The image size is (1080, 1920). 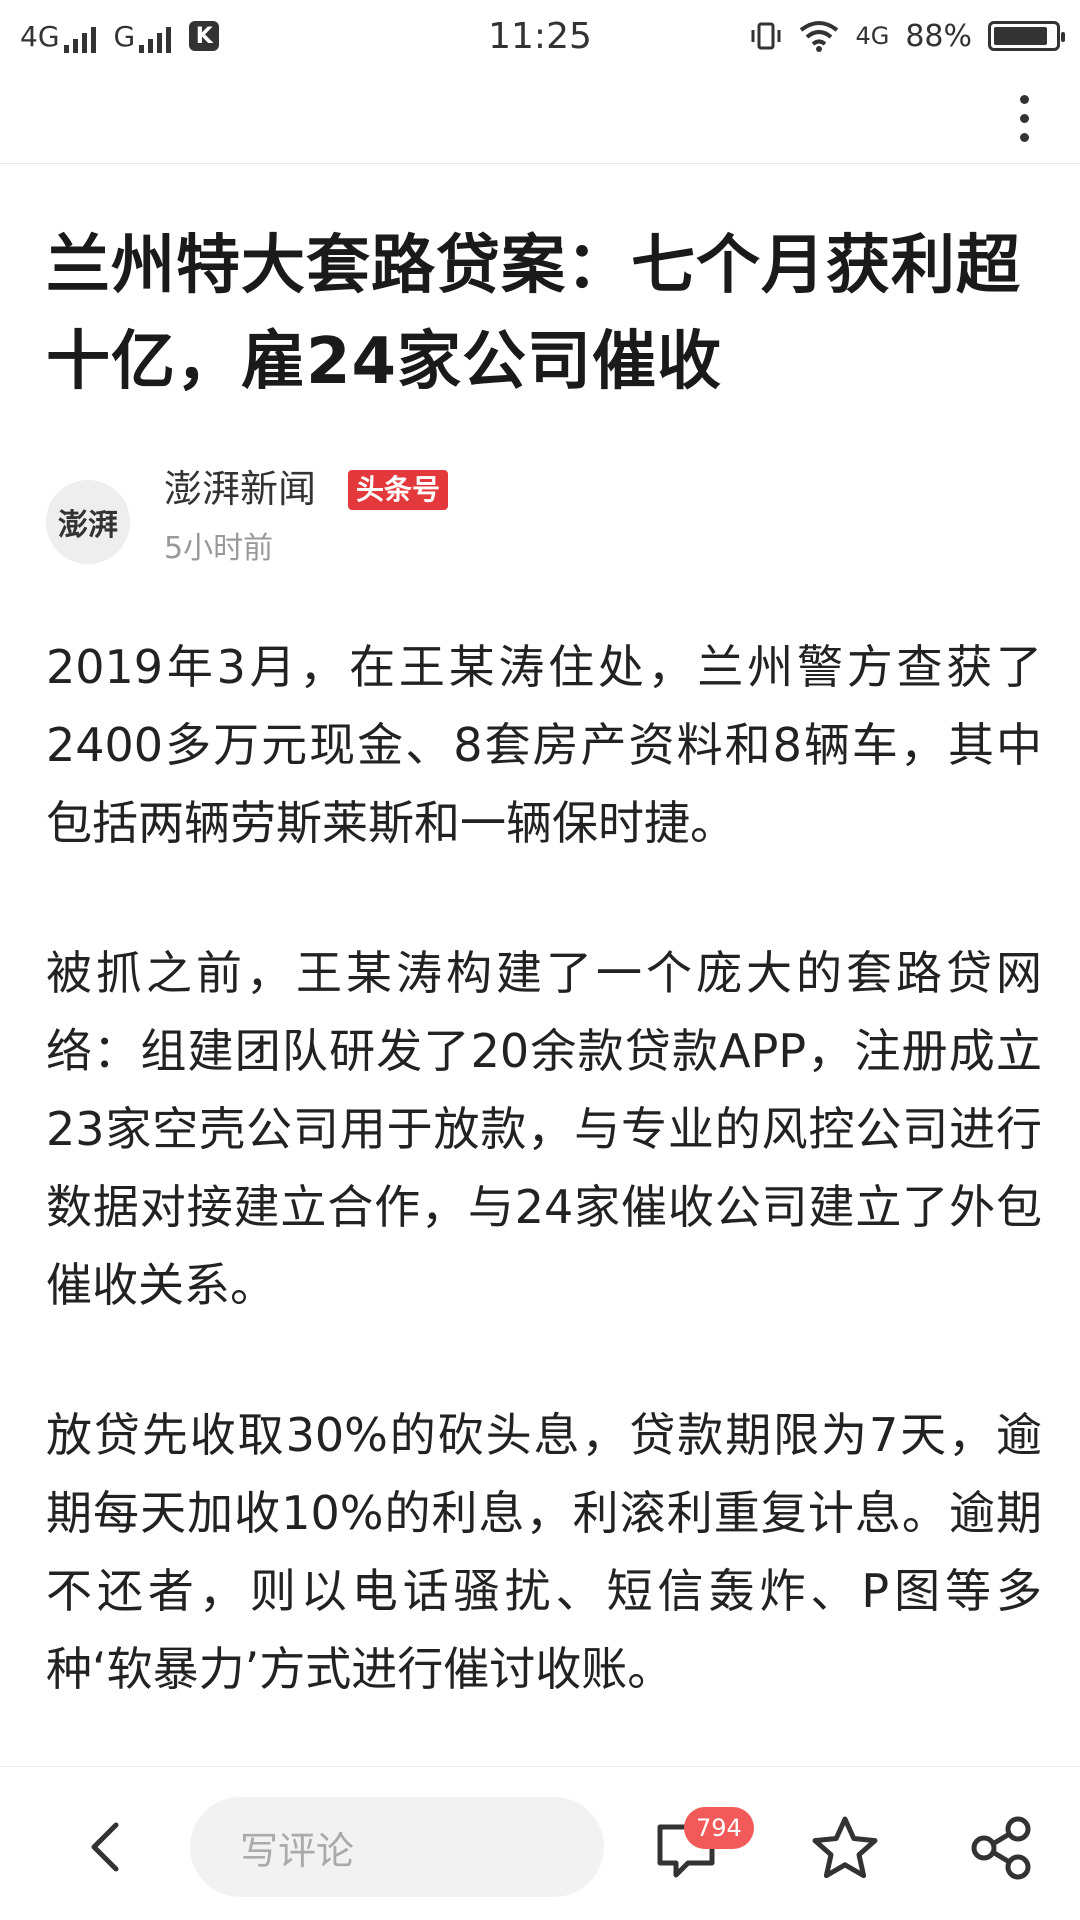 What do you see at coordinates (719, 1828) in the screenshot?
I see `comment-count-badge: 794` at bounding box center [719, 1828].